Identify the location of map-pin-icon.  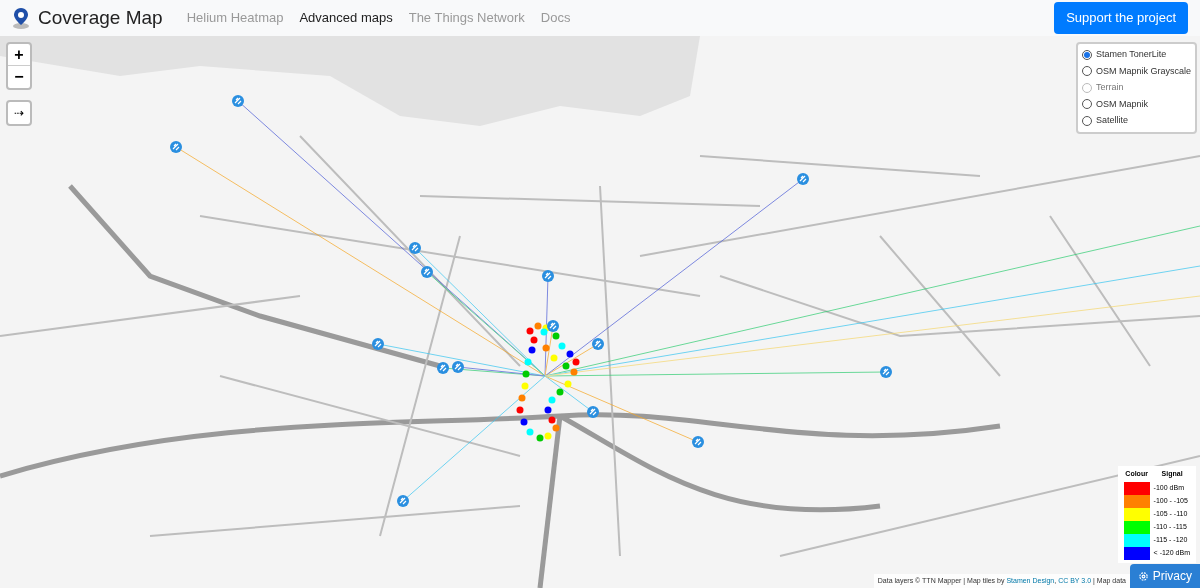
(21, 18).